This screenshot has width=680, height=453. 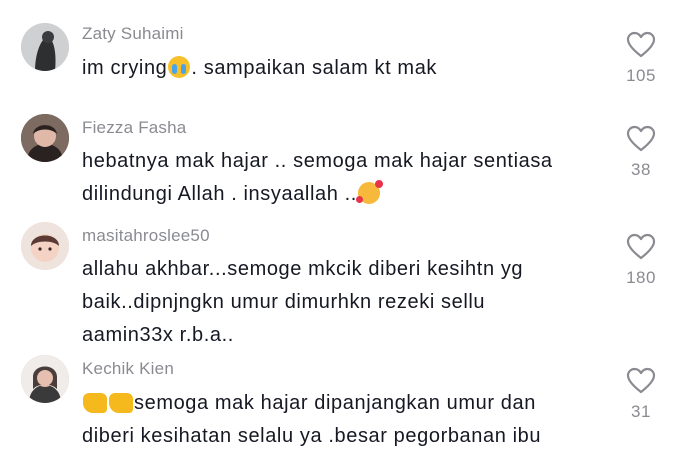 I want to click on comment-username: Zaty Suhaimi, so click(x=133, y=34).